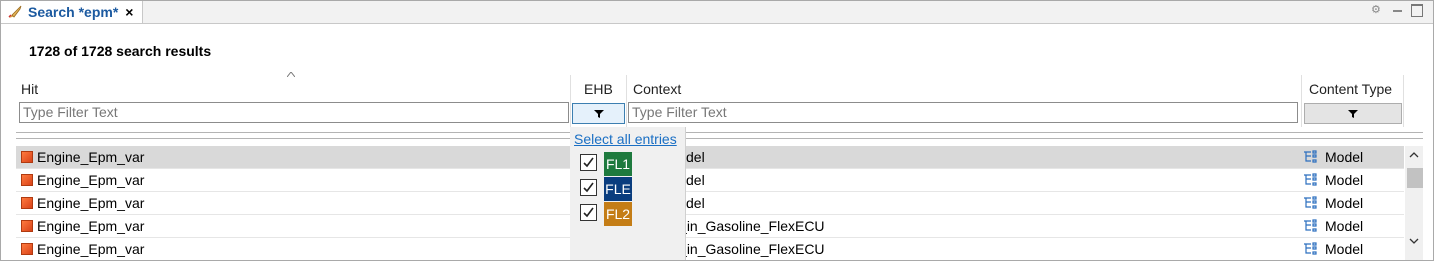  Describe the element at coordinates (294, 112) in the screenshot. I see `hit-filter-input: Type Filter Text` at that location.